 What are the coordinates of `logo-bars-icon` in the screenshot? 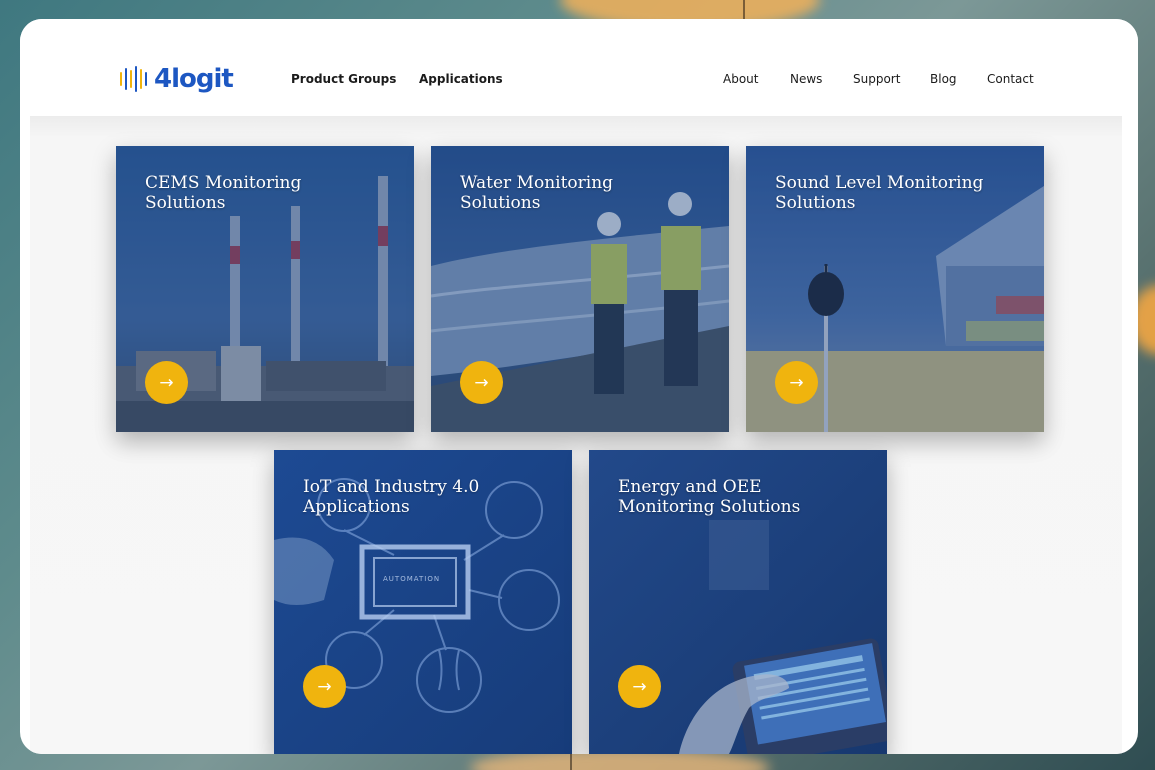 It's located at (133, 79).